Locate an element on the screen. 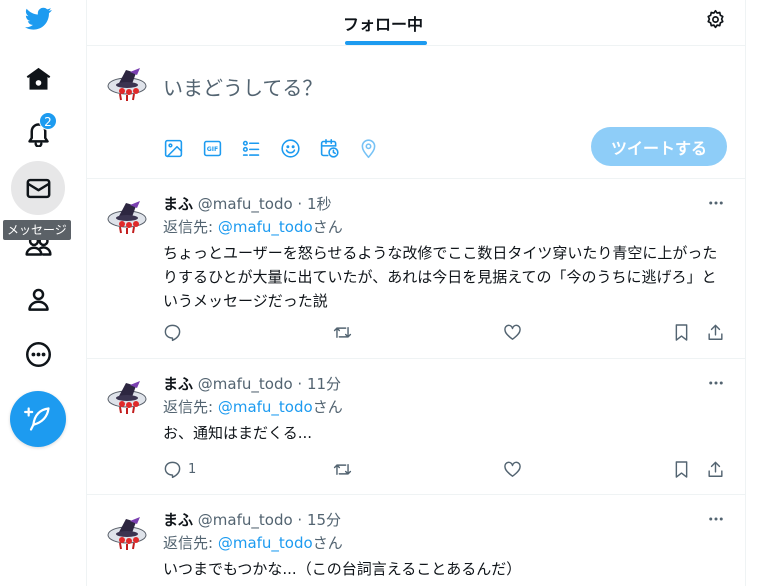 The height and width of the screenshot is (586, 758). compose-input: いまどうしてる？ is located at coordinates (242, 86).